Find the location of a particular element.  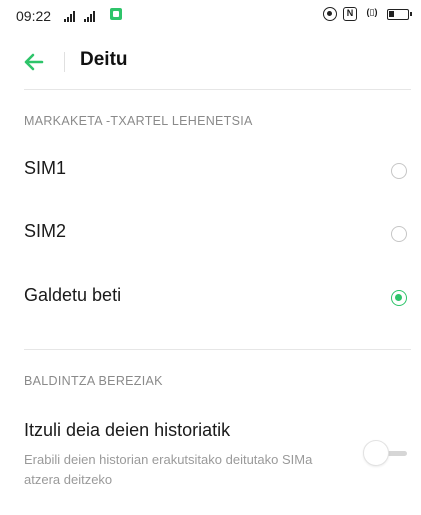

app-notification-icon is located at coordinates (116, 14).